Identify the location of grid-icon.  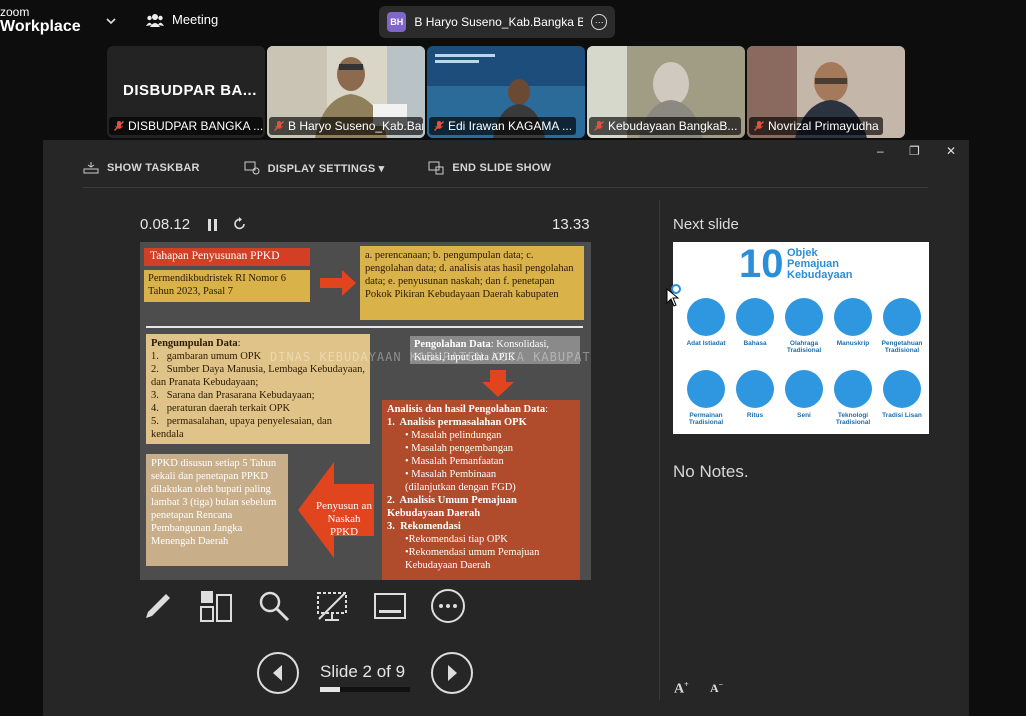
(216, 606).